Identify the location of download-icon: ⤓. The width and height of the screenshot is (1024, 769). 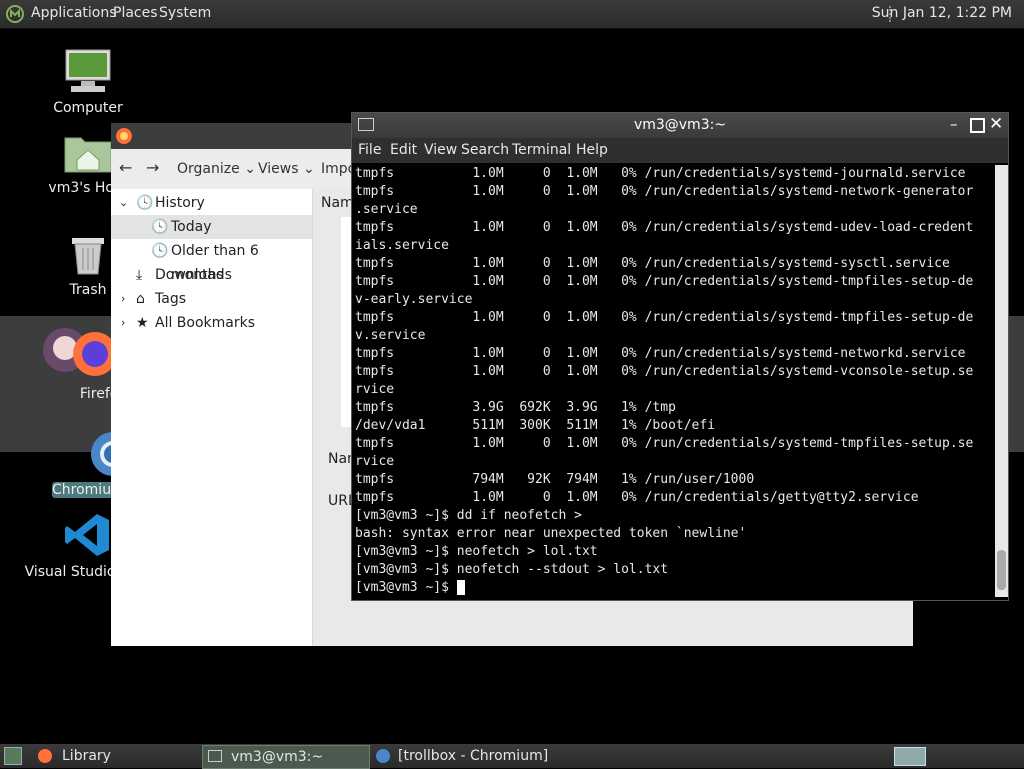
(139, 275).